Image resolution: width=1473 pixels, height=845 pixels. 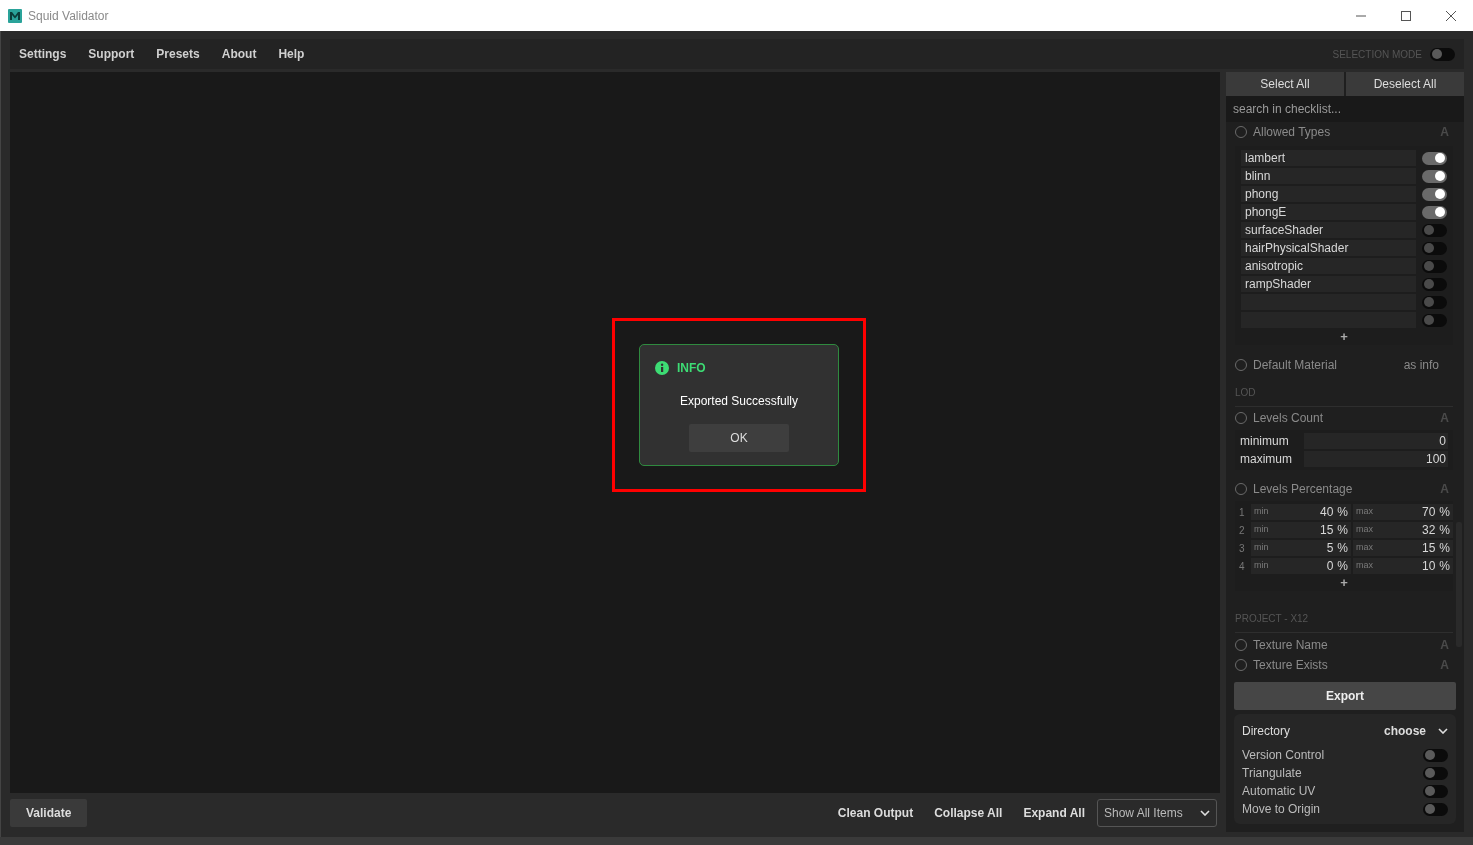 I want to click on check-label: Default Material, so click(x=1296, y=365).